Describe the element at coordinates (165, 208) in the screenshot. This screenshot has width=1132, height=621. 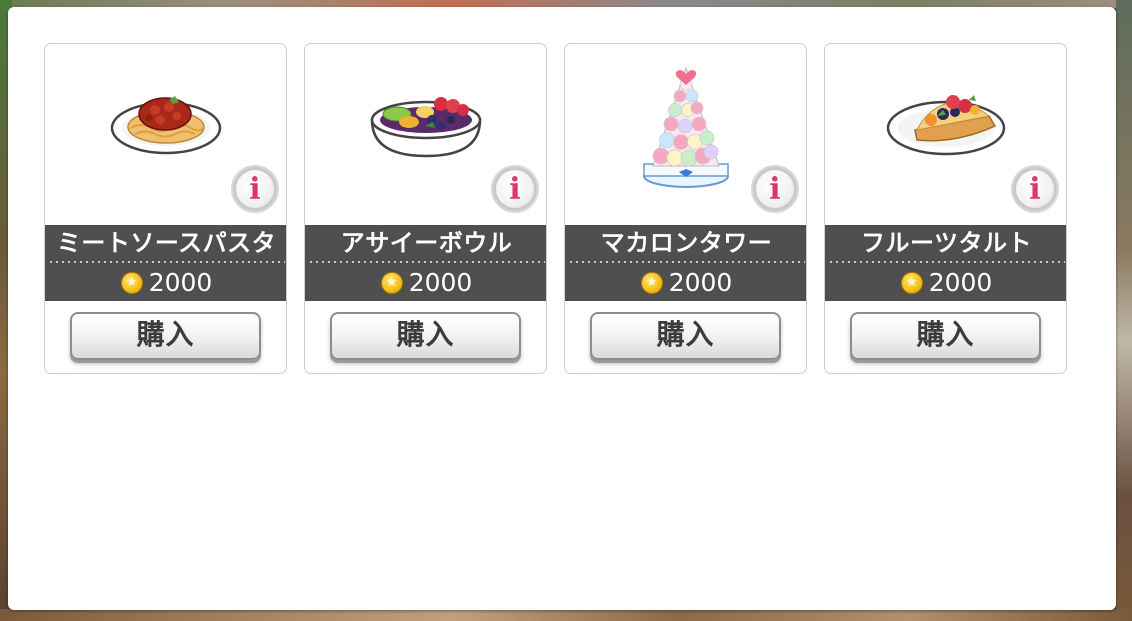
I see `shop-item-card: i ミートソースパスタ ★ 2000 購入` at that location.